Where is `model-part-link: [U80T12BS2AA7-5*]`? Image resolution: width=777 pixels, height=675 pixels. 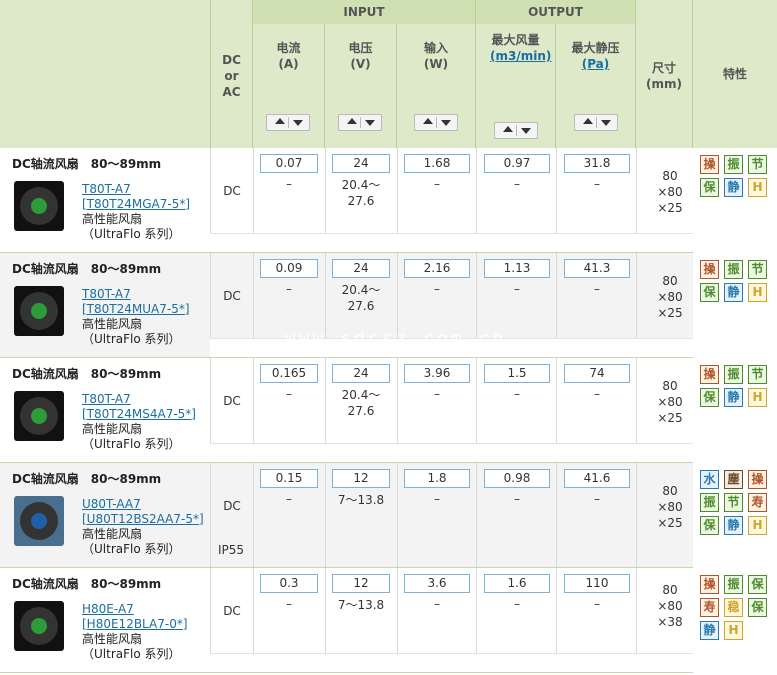
model-part-link: [U80T12BS2AA7-5*] is located at coordinates (143, 519).